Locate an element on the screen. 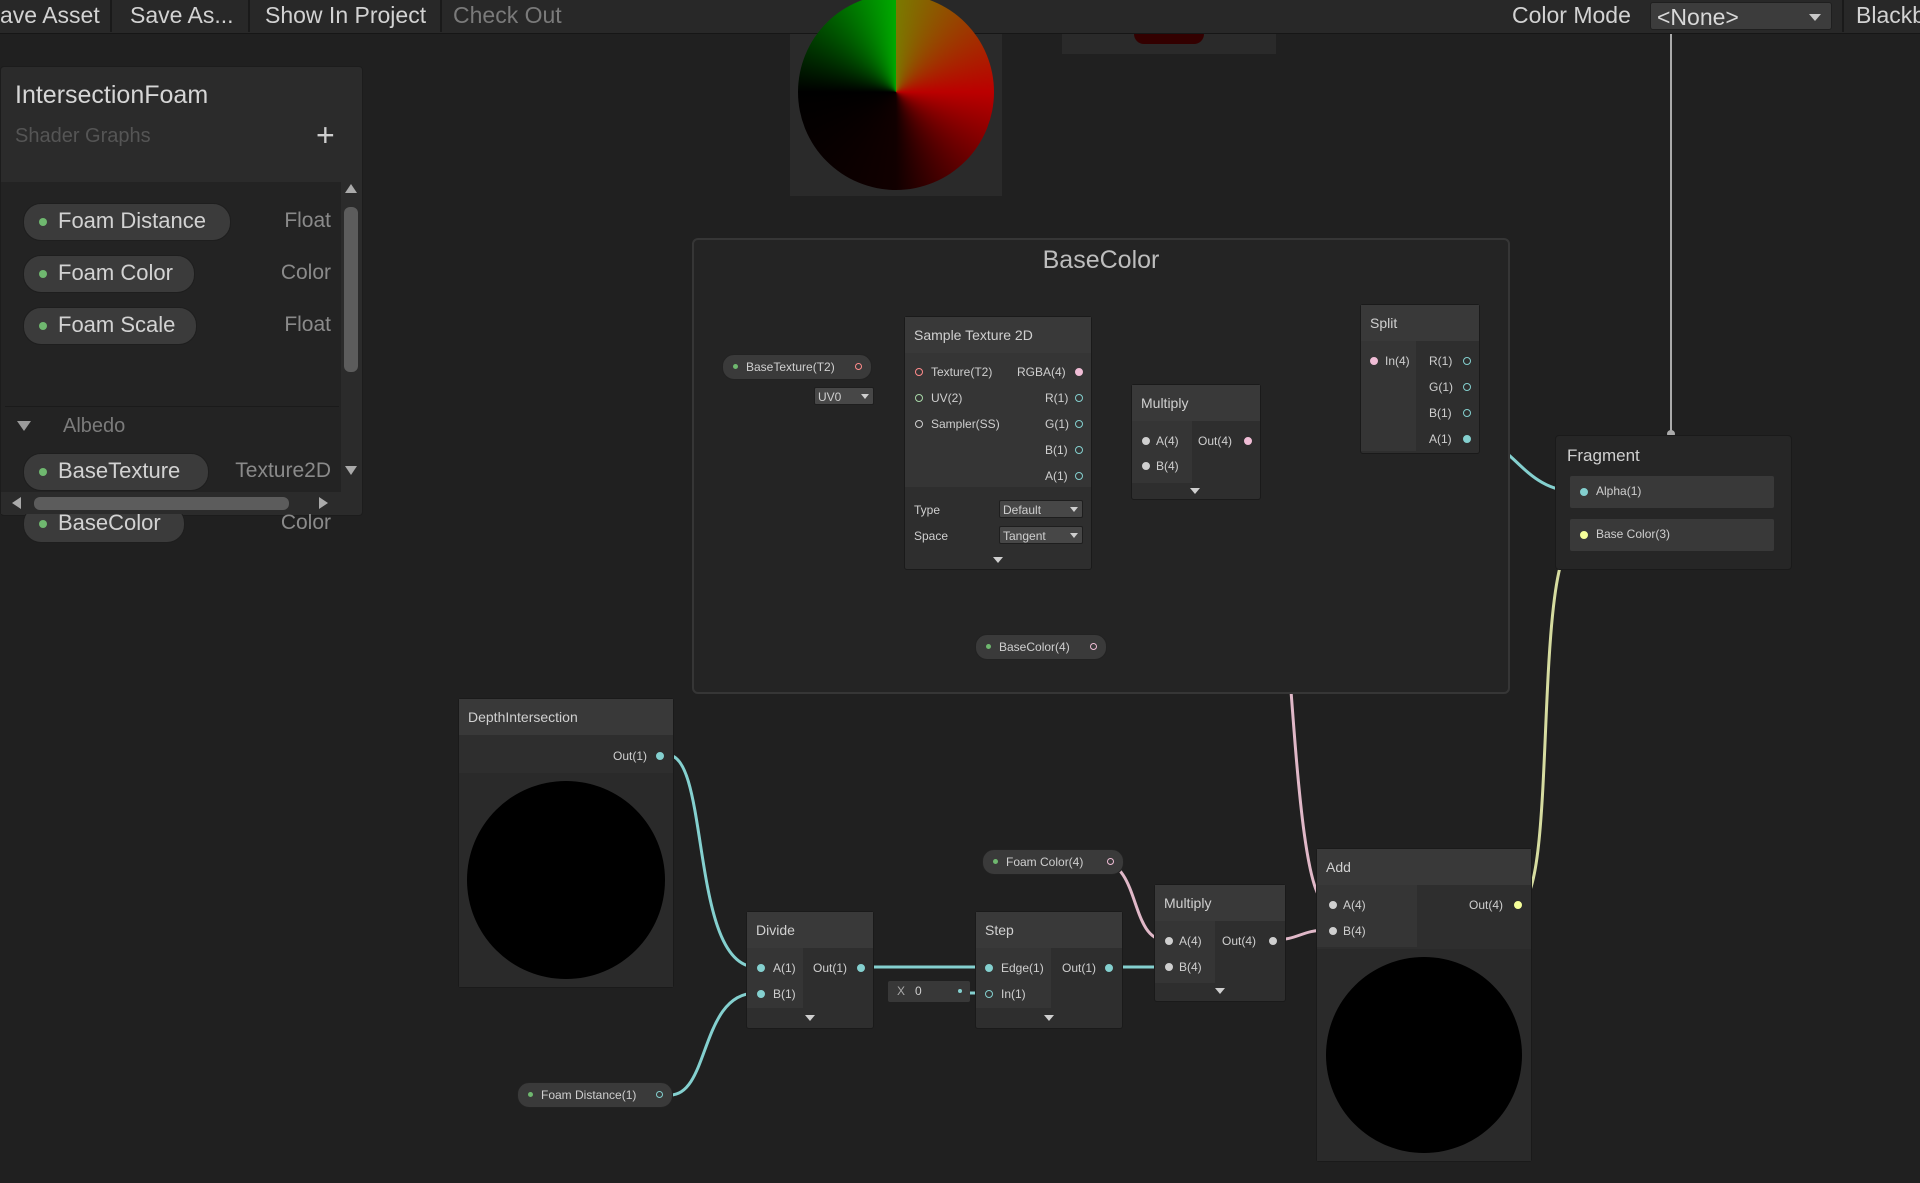  scroll-up-icon is located at coordinates (351, 188).